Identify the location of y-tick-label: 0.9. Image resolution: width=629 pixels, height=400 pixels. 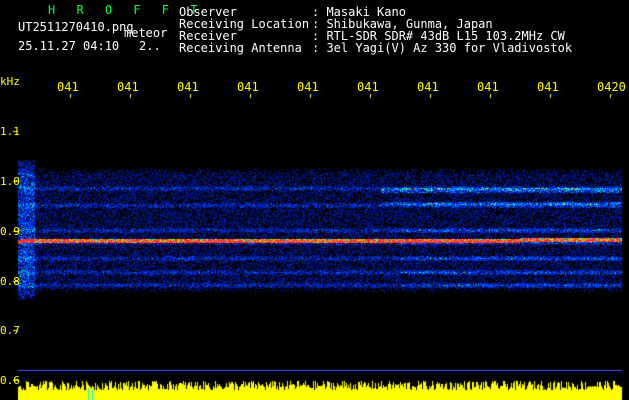
(10, 231).